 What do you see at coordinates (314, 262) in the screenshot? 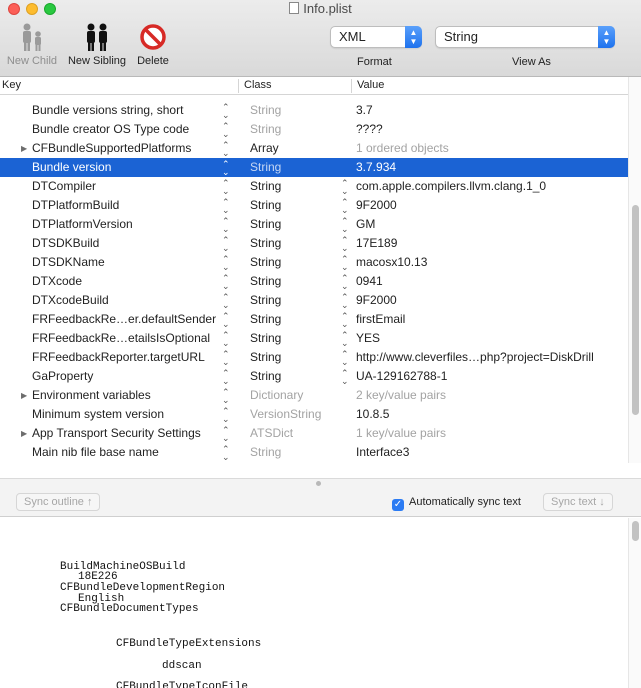
I see `outline-row: DTSDKName ⌃ ⌄ String ⌃ ⌄ macosx10.13` at bounding box center [314, 262].